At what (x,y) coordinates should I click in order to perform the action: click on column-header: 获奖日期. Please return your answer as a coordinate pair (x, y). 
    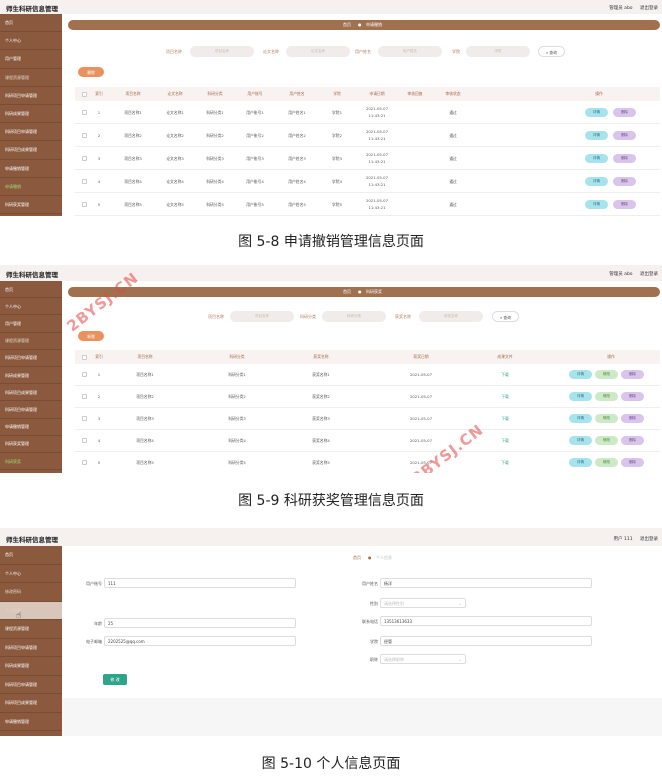
    Looking at the image, I should click on (421, 357).